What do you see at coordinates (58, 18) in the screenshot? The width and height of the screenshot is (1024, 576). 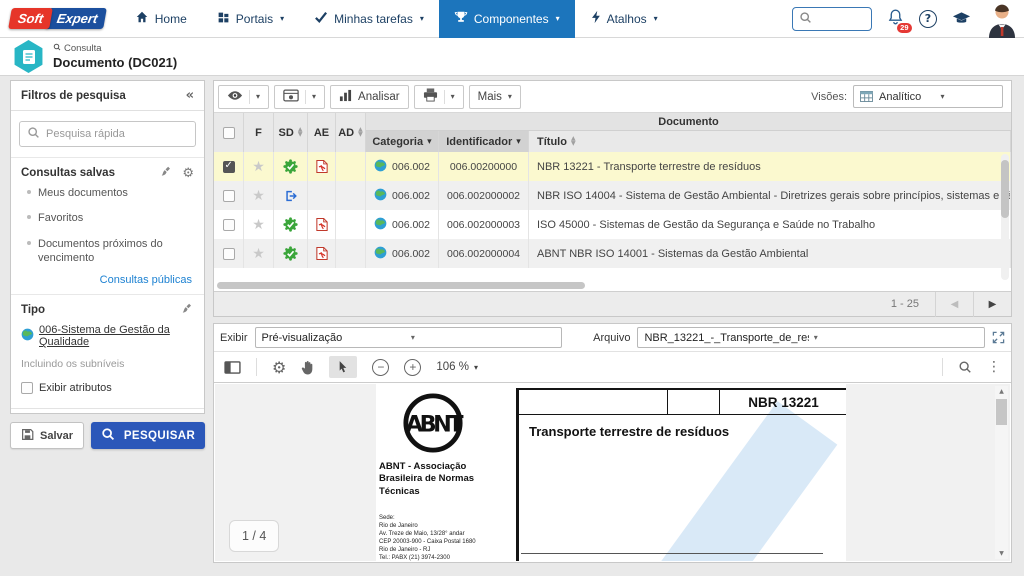 I see `softexpert-logo: Soft Expert` at bounding box center [58, 18].